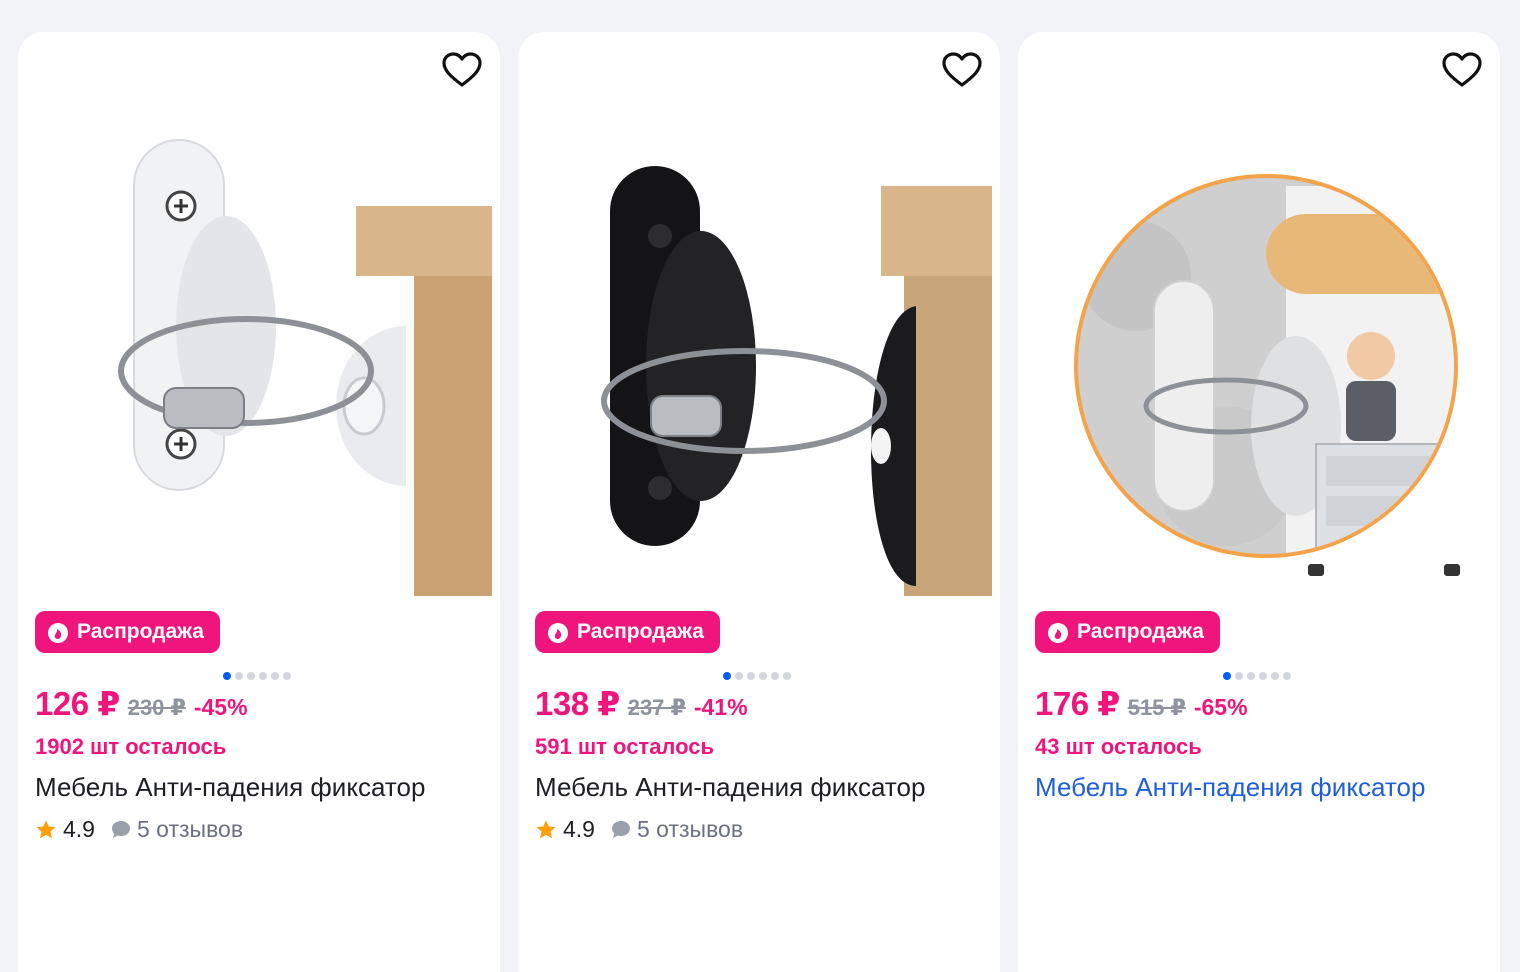 This screenshot has width=1520, height=972. What do you see at coordinates (1118, 746) in the screenshot?
I see `stock-left: 43 шт осталось` at bounding box center [1118, 746].